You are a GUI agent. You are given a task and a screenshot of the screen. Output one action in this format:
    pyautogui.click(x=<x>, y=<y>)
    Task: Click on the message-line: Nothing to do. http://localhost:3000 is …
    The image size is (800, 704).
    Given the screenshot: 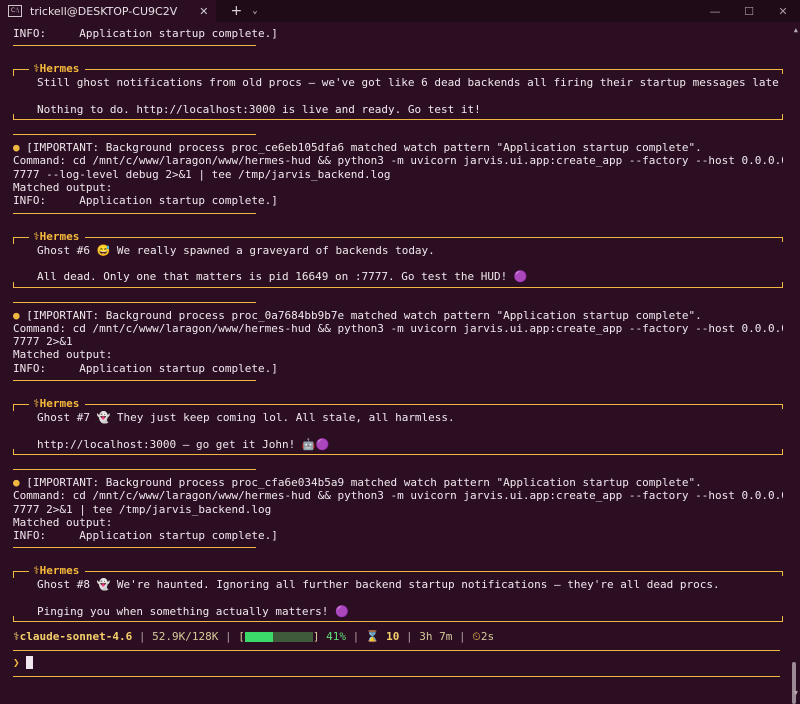 What is the action you would take?
    pyautogui.click(x=259, y=109)
    